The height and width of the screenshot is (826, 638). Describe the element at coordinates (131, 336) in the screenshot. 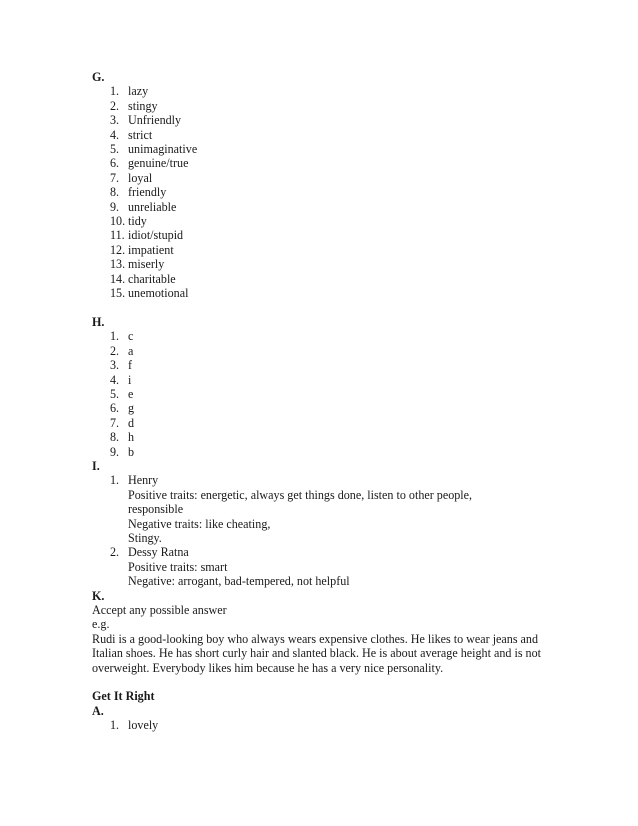

I see `list-text: c` at that location.